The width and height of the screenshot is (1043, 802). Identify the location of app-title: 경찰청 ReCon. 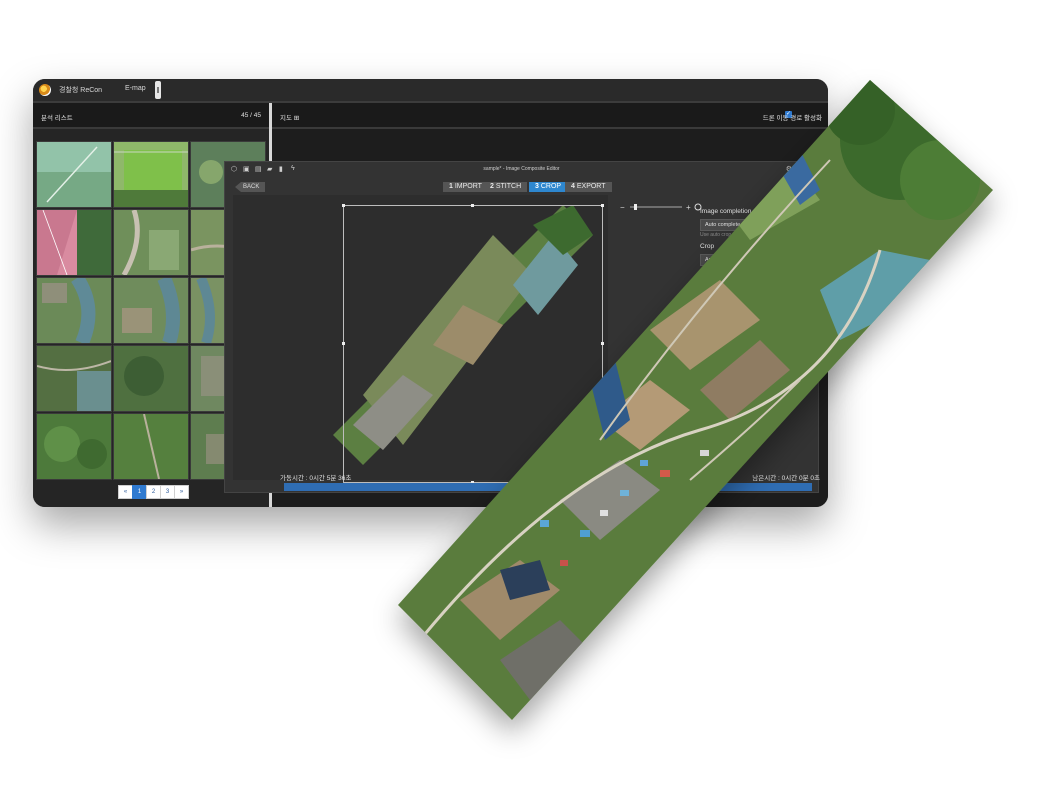
(81, 90).